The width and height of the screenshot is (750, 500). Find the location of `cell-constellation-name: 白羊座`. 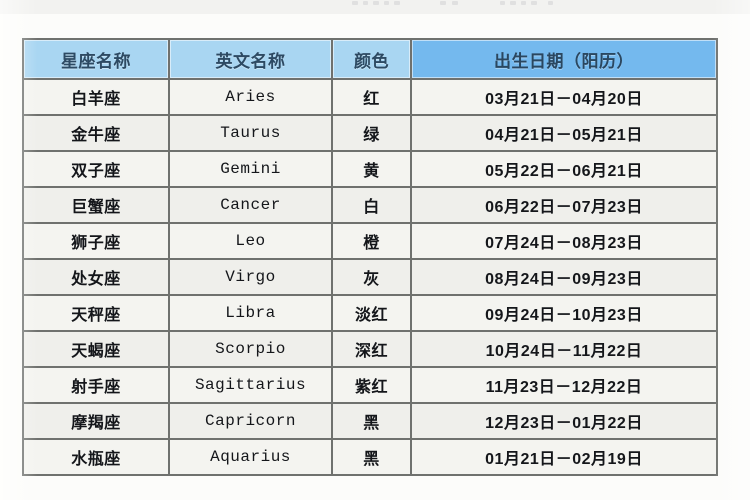

cell-constellation-name: 白羊座 is located at coordinates (96, 98).